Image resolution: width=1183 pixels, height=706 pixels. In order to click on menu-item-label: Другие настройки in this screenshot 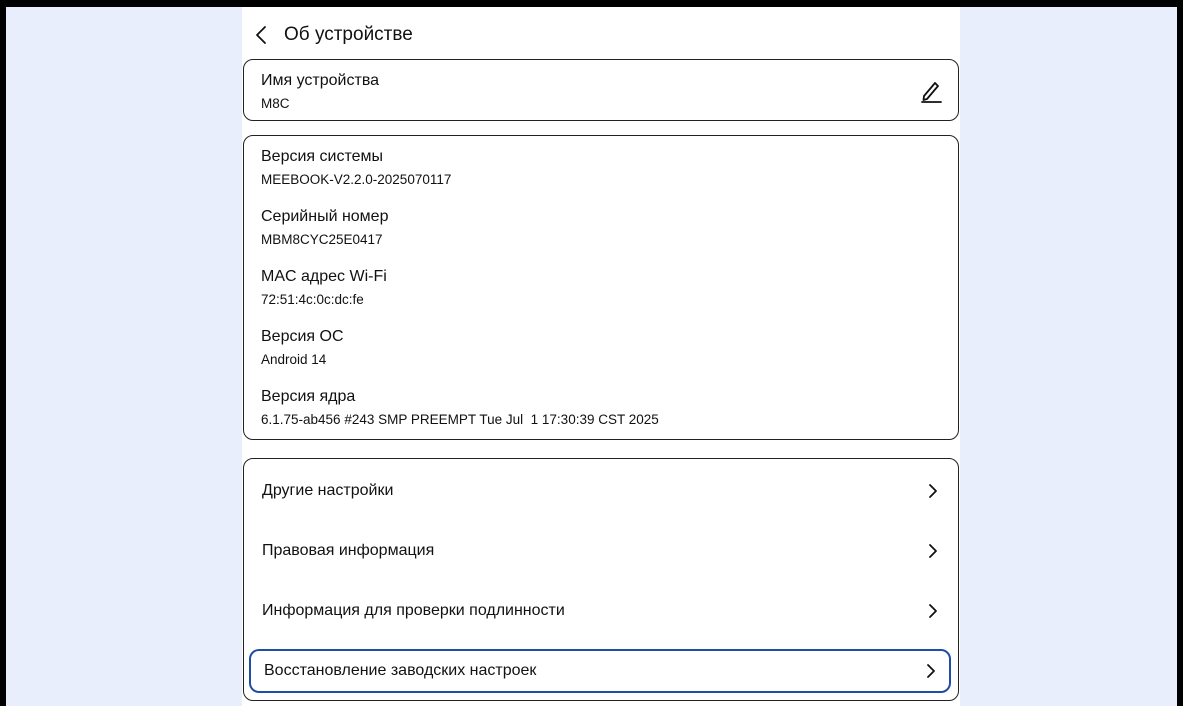, I will do `click(328, 490)`.